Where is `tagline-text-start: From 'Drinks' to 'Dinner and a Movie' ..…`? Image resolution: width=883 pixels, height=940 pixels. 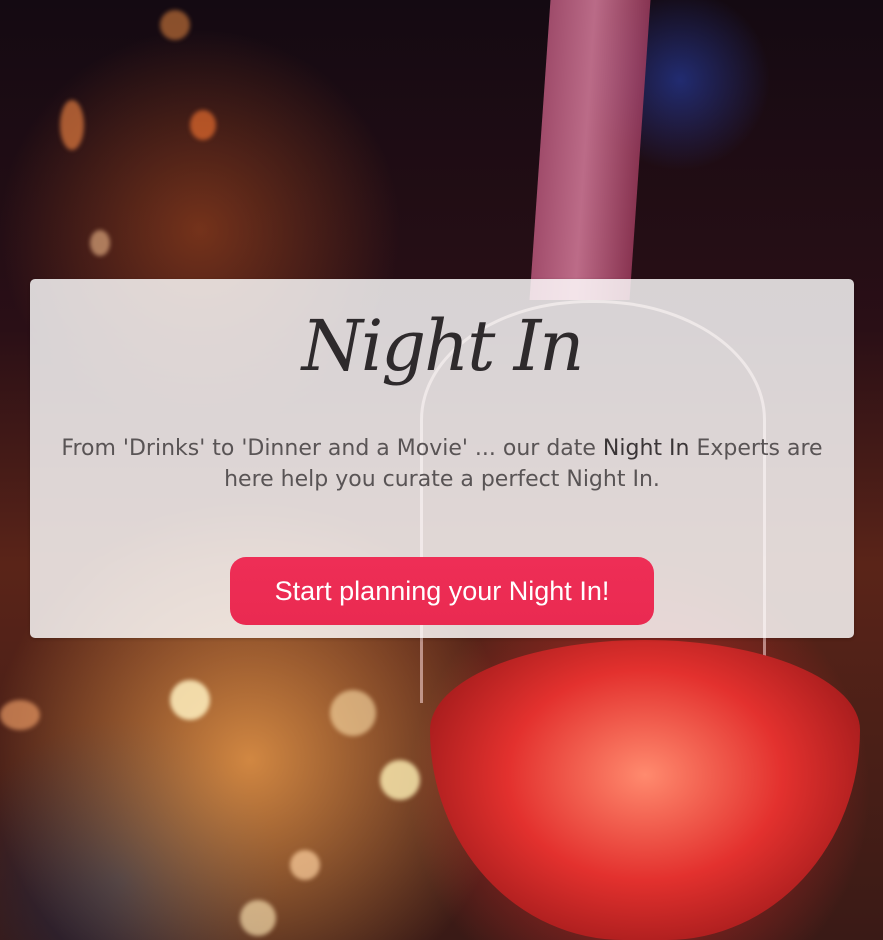
tagline-text-start: From 'Drinks' to 'Dinner and a Movie' ..… is located at coordinates (332, 448).